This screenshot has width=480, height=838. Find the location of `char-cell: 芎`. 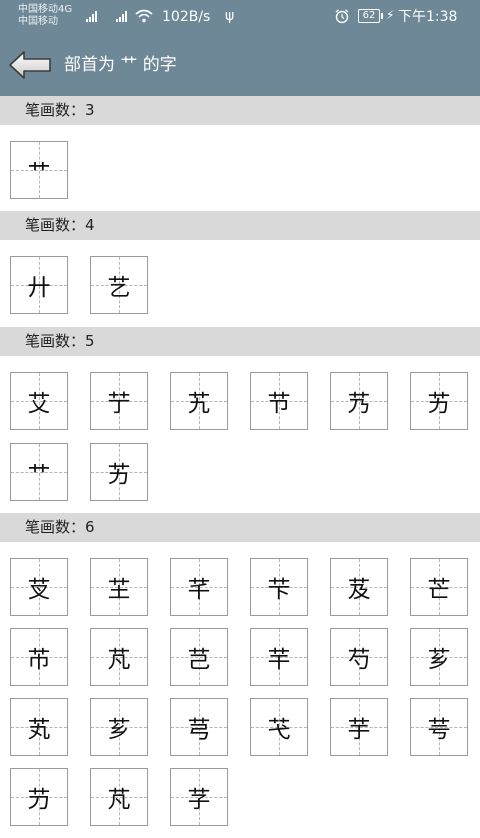

char-cell: 芎 is located at coordinates (199, 727).